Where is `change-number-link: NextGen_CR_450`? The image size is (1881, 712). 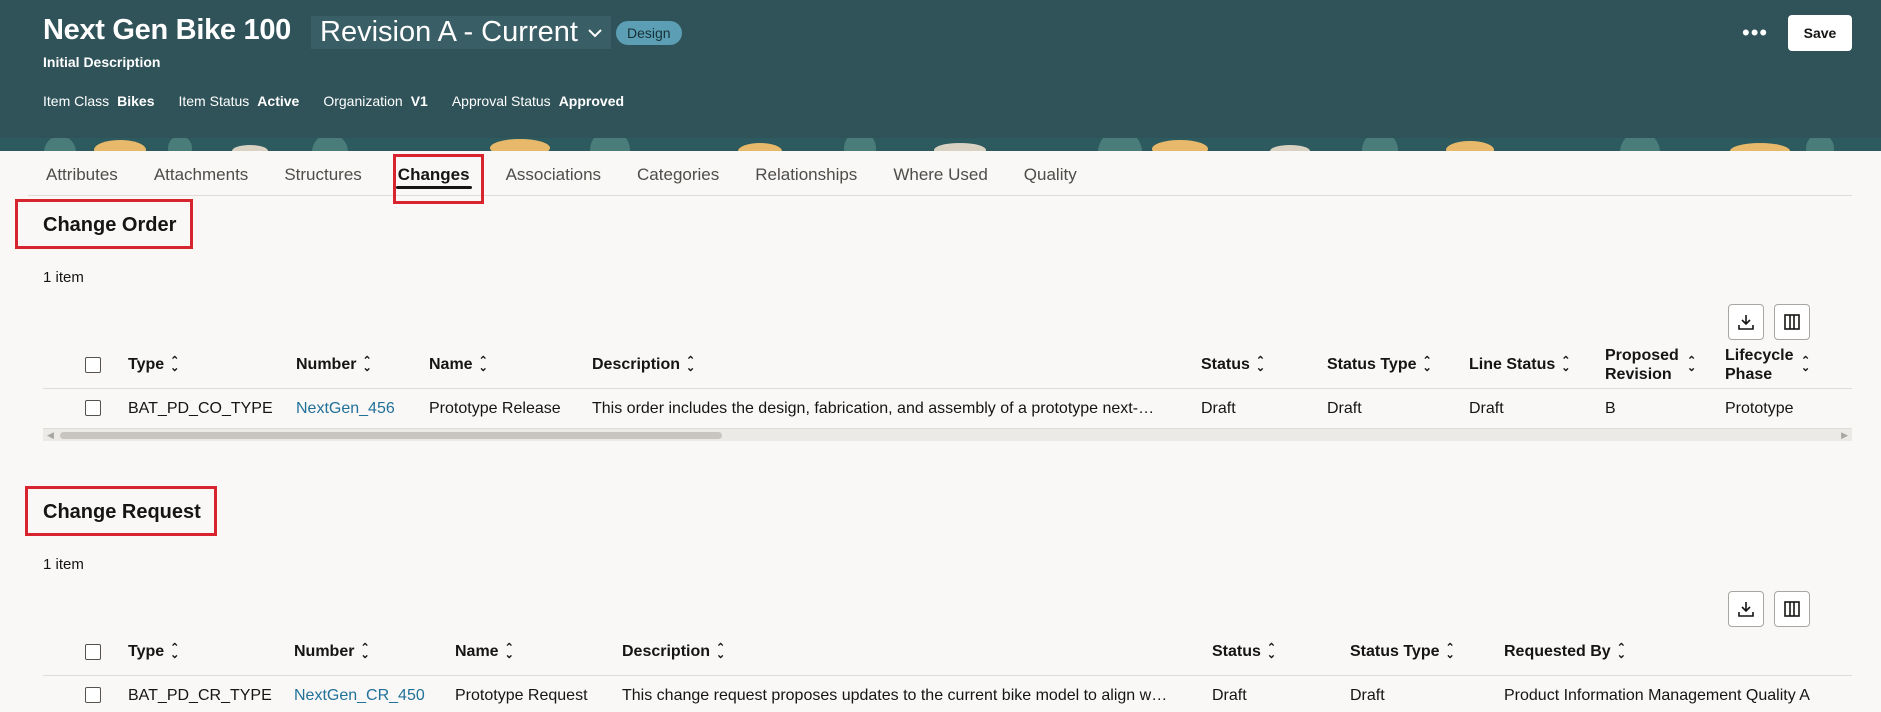
change-number-link: NextGen_CR_450 is located at coordinates (359, 695).